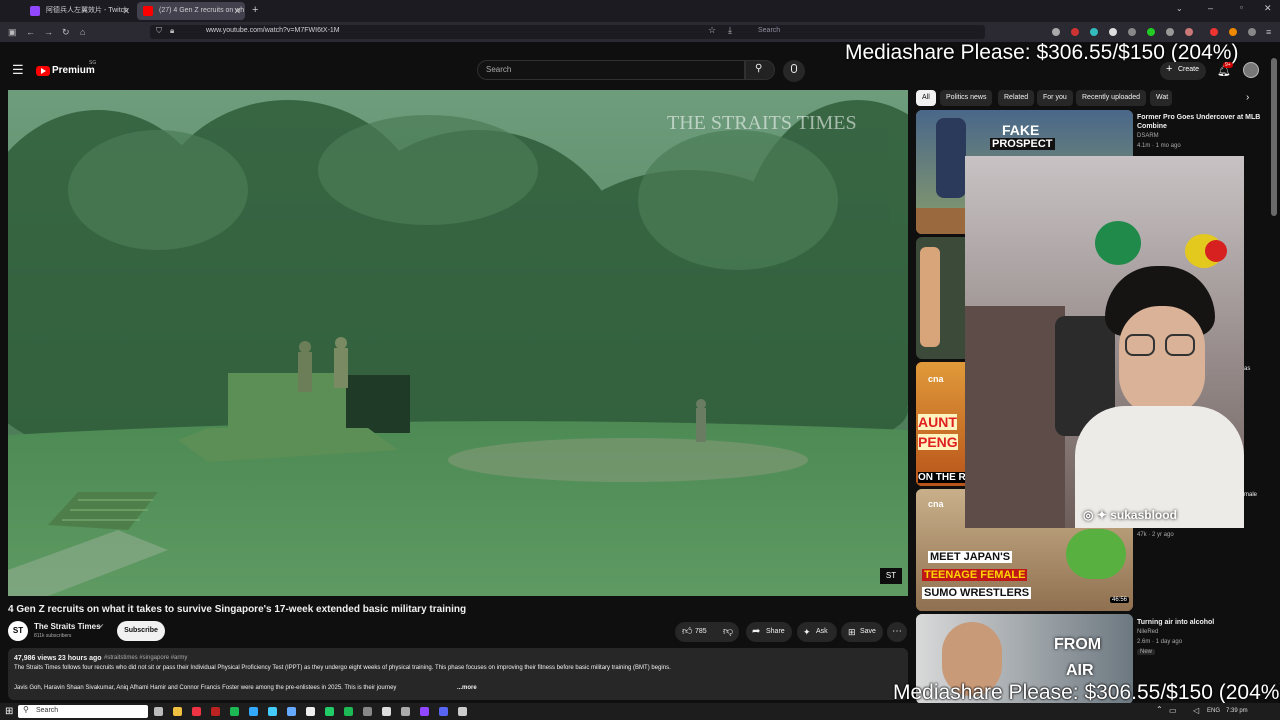 This screenshot has height=720, width=1280. Describe the element at coordinates (728, 632) in the screenshot. I see `thumbs-down-icon: 👎︎` at that location.